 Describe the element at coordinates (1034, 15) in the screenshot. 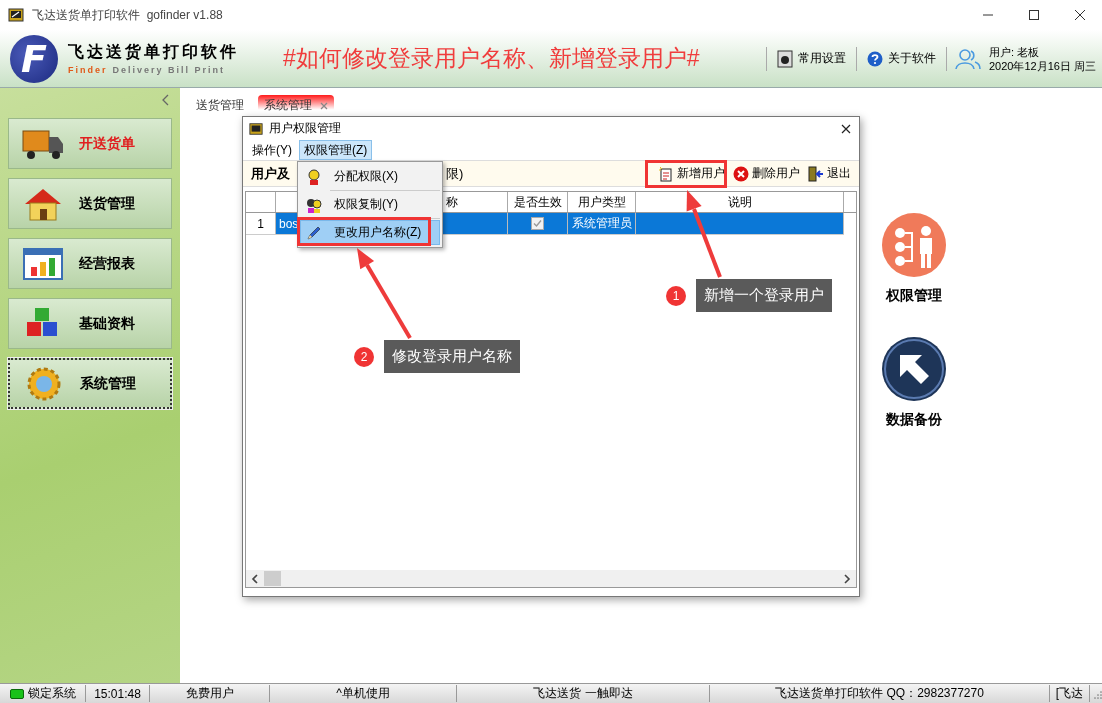

I see `maximize-icon` at that location.